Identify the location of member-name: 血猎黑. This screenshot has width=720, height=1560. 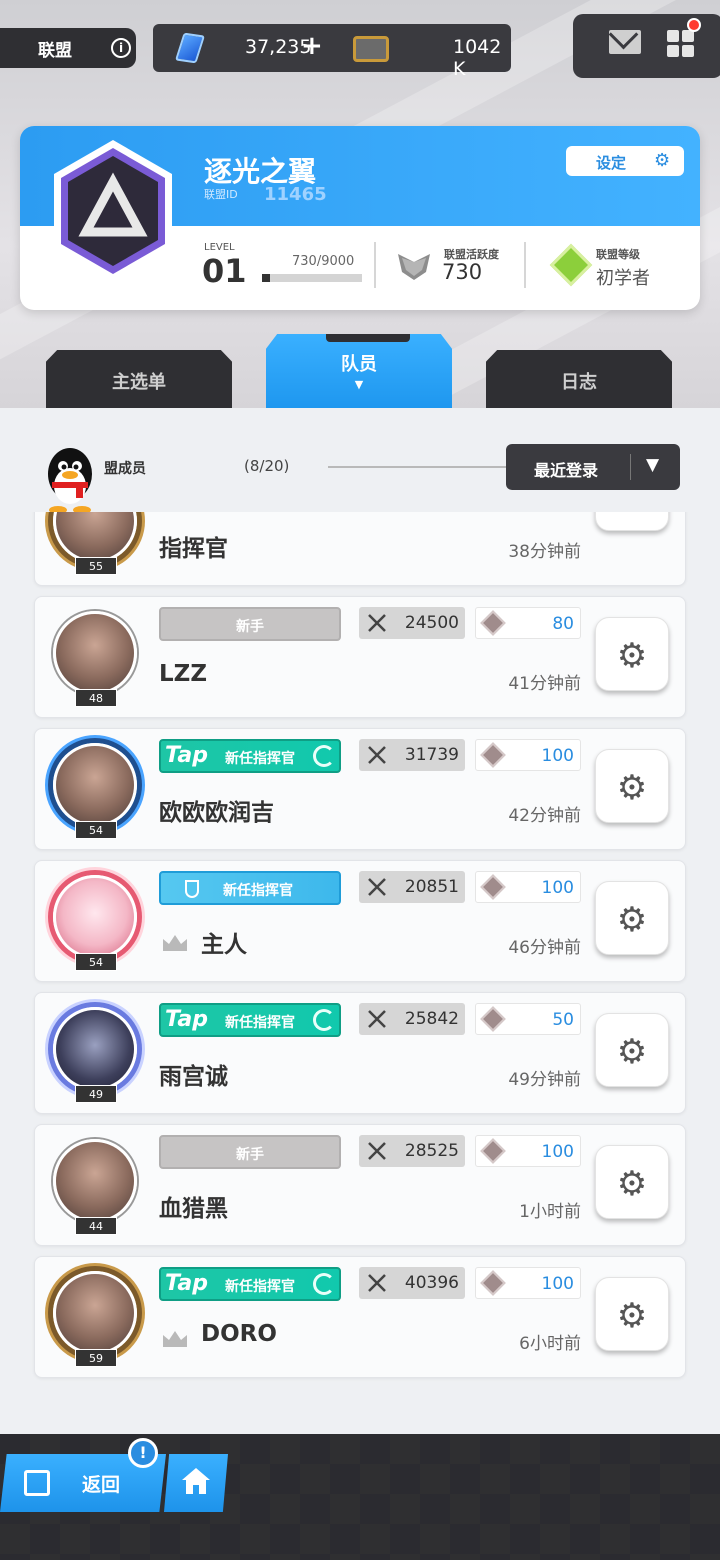
(193, 1209).